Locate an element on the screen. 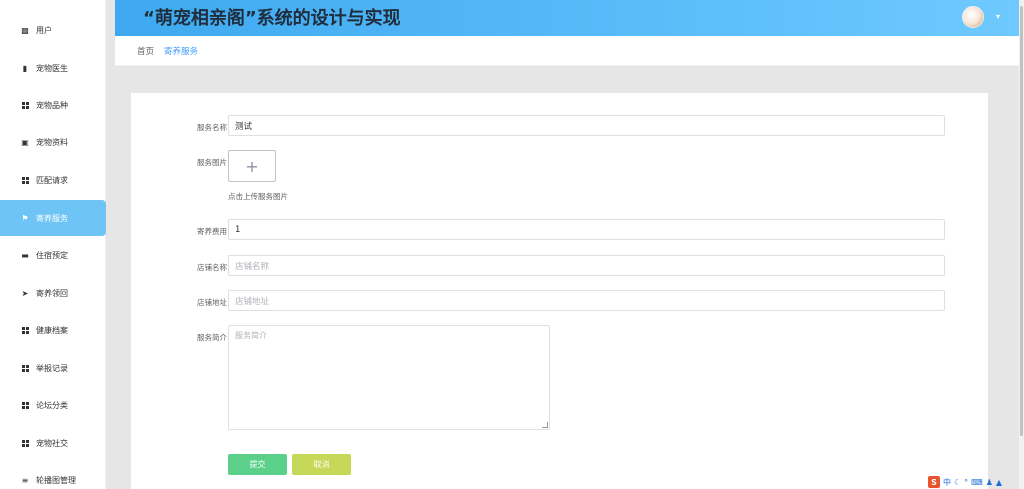 The width and height of the screenshot is (1024, 489). sidebar-item-pet-info: ▣ 宠物资料 is located at coordinates (53, 142).